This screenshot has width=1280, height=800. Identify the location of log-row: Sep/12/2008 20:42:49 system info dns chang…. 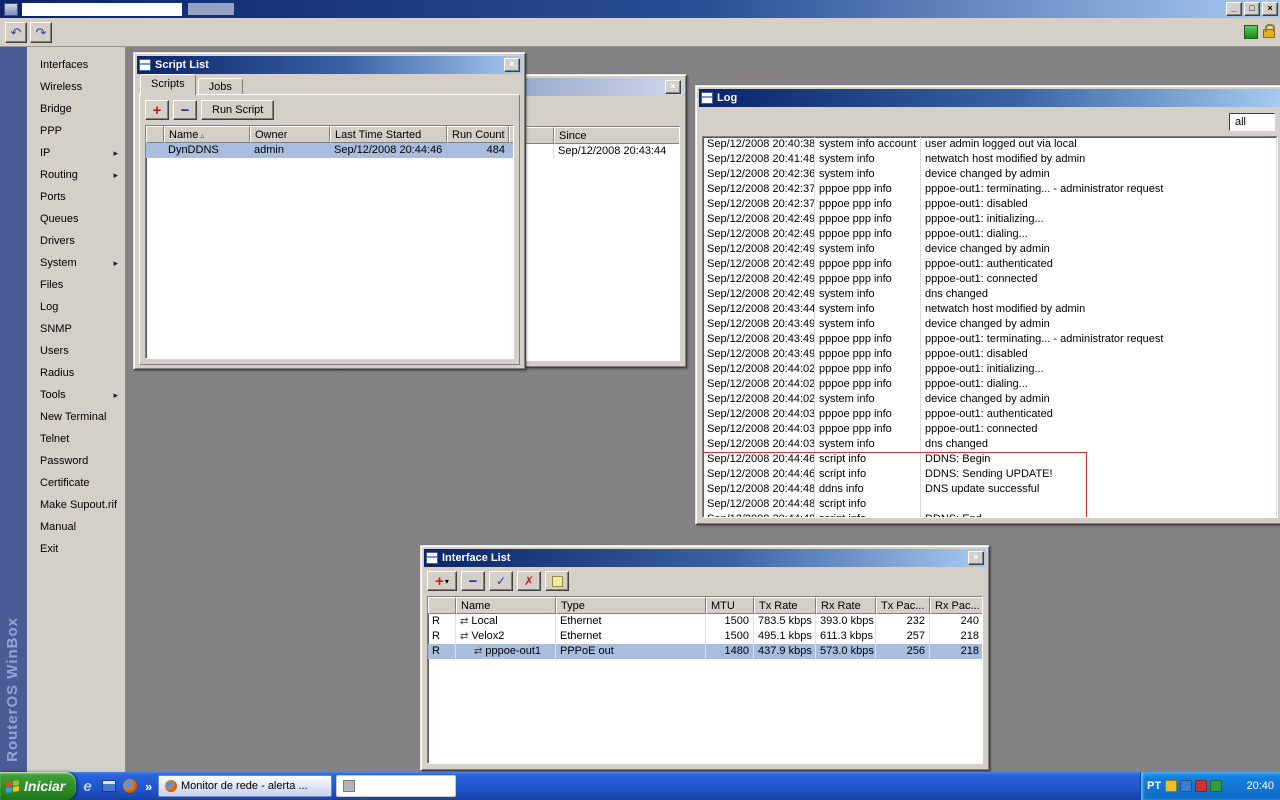
(990, 294).